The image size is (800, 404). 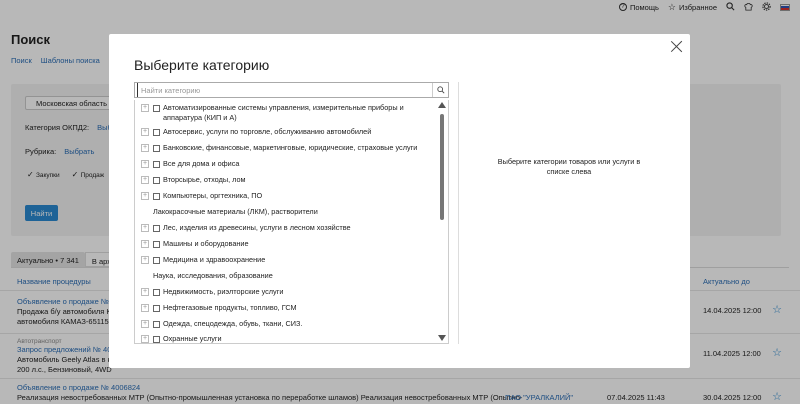 I want to click on panel-divider, so click(x=458, y=213).